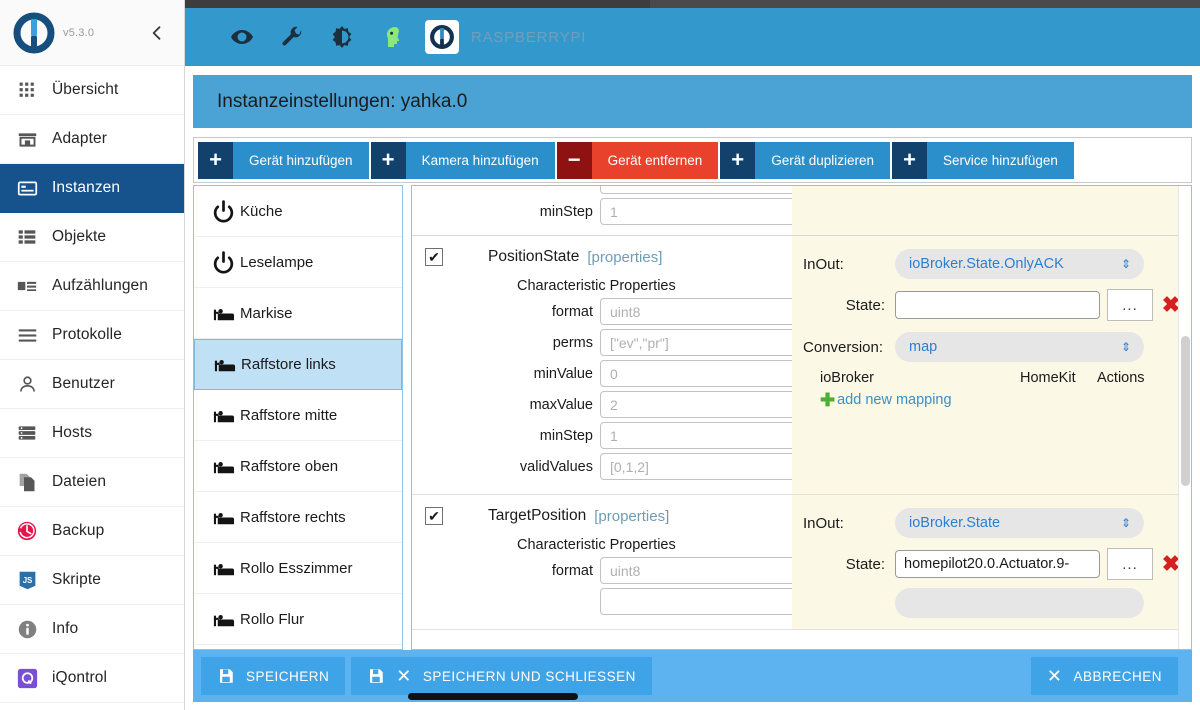  Describe the element at coordinates (342, 101) in the screenshot. I see `page-title: Instanzeinstellungen: yahka.0` at that location.